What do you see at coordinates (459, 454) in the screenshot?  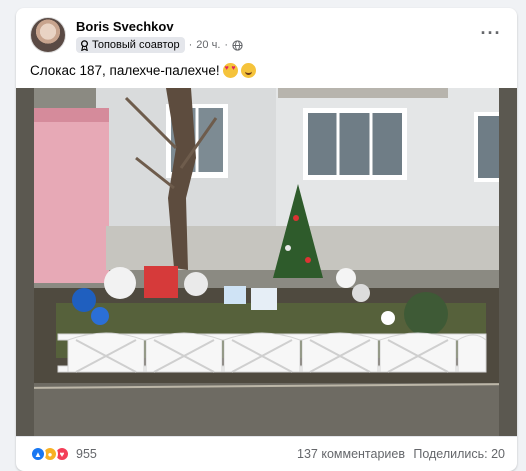 I see `shares-count: Поделились: 20` at bounding box center [459, 454].